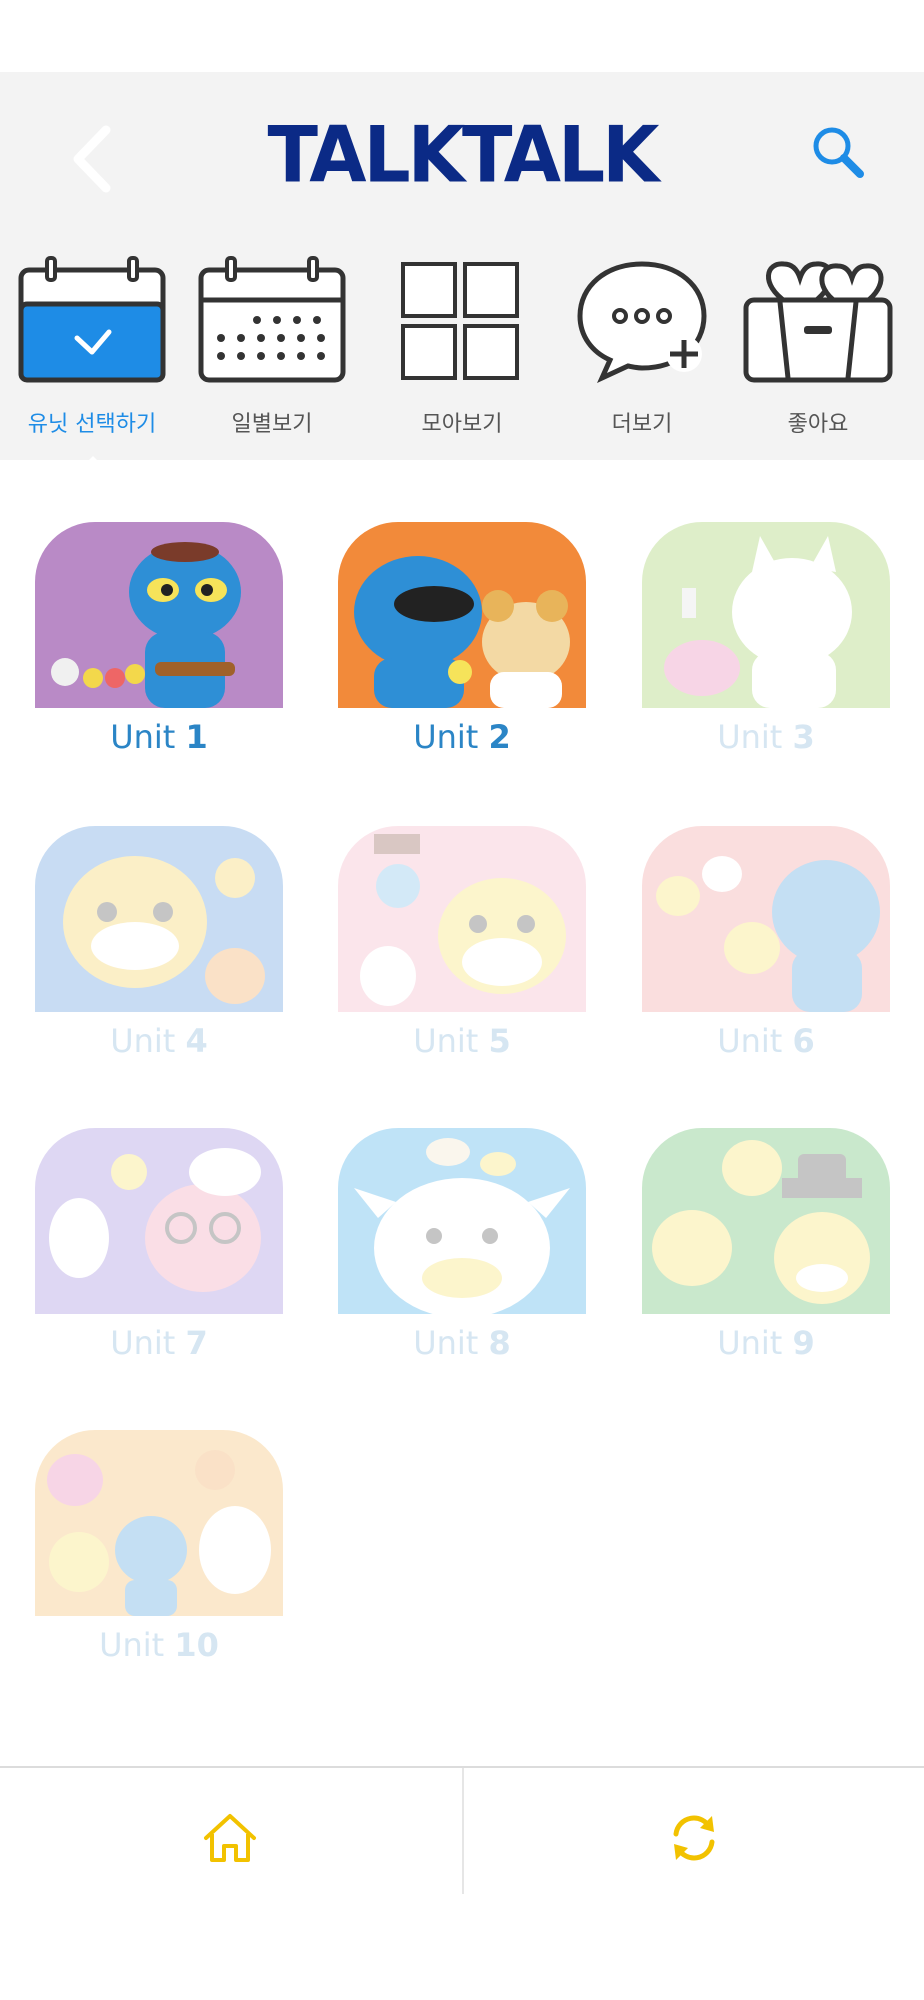 This screenshot has width=924, height=2000. What do you see at coordinates (462, 1041) in the screenshot?
I see `unit-label: Unit 5` at bounding box center [462, 1041].